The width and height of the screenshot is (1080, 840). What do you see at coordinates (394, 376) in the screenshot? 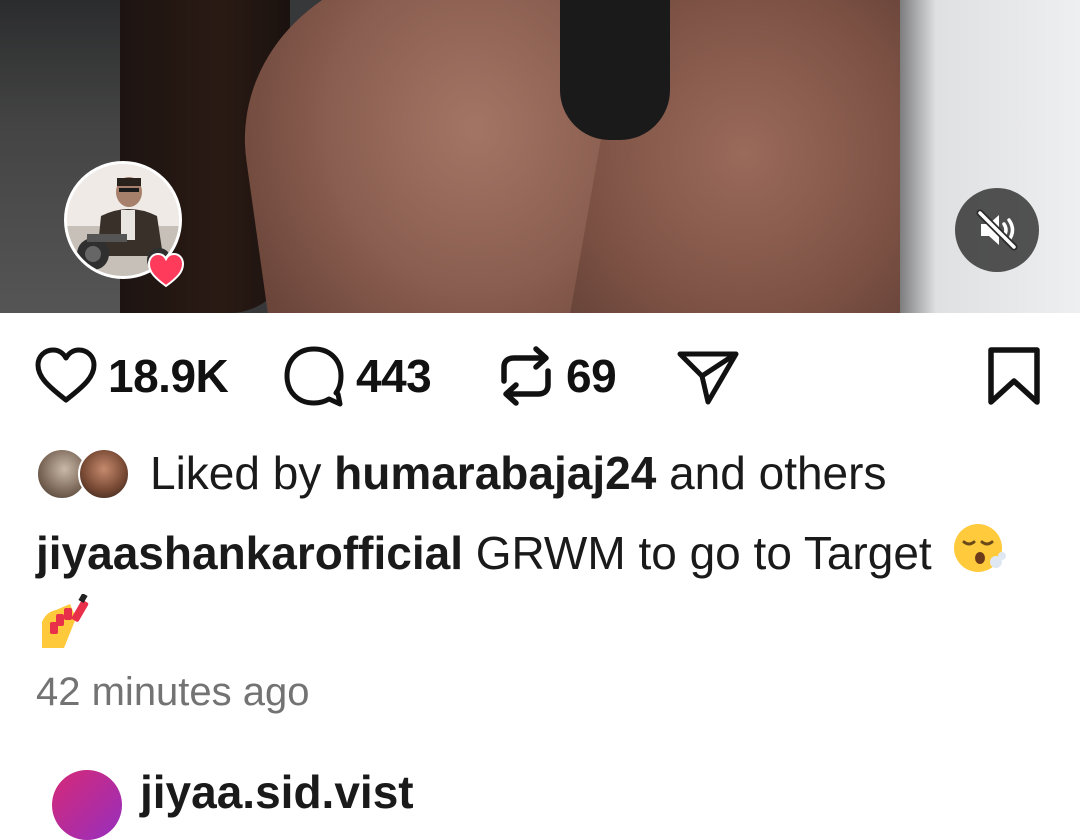
I see `comment-count: 443` at bounding box center [394, 376].